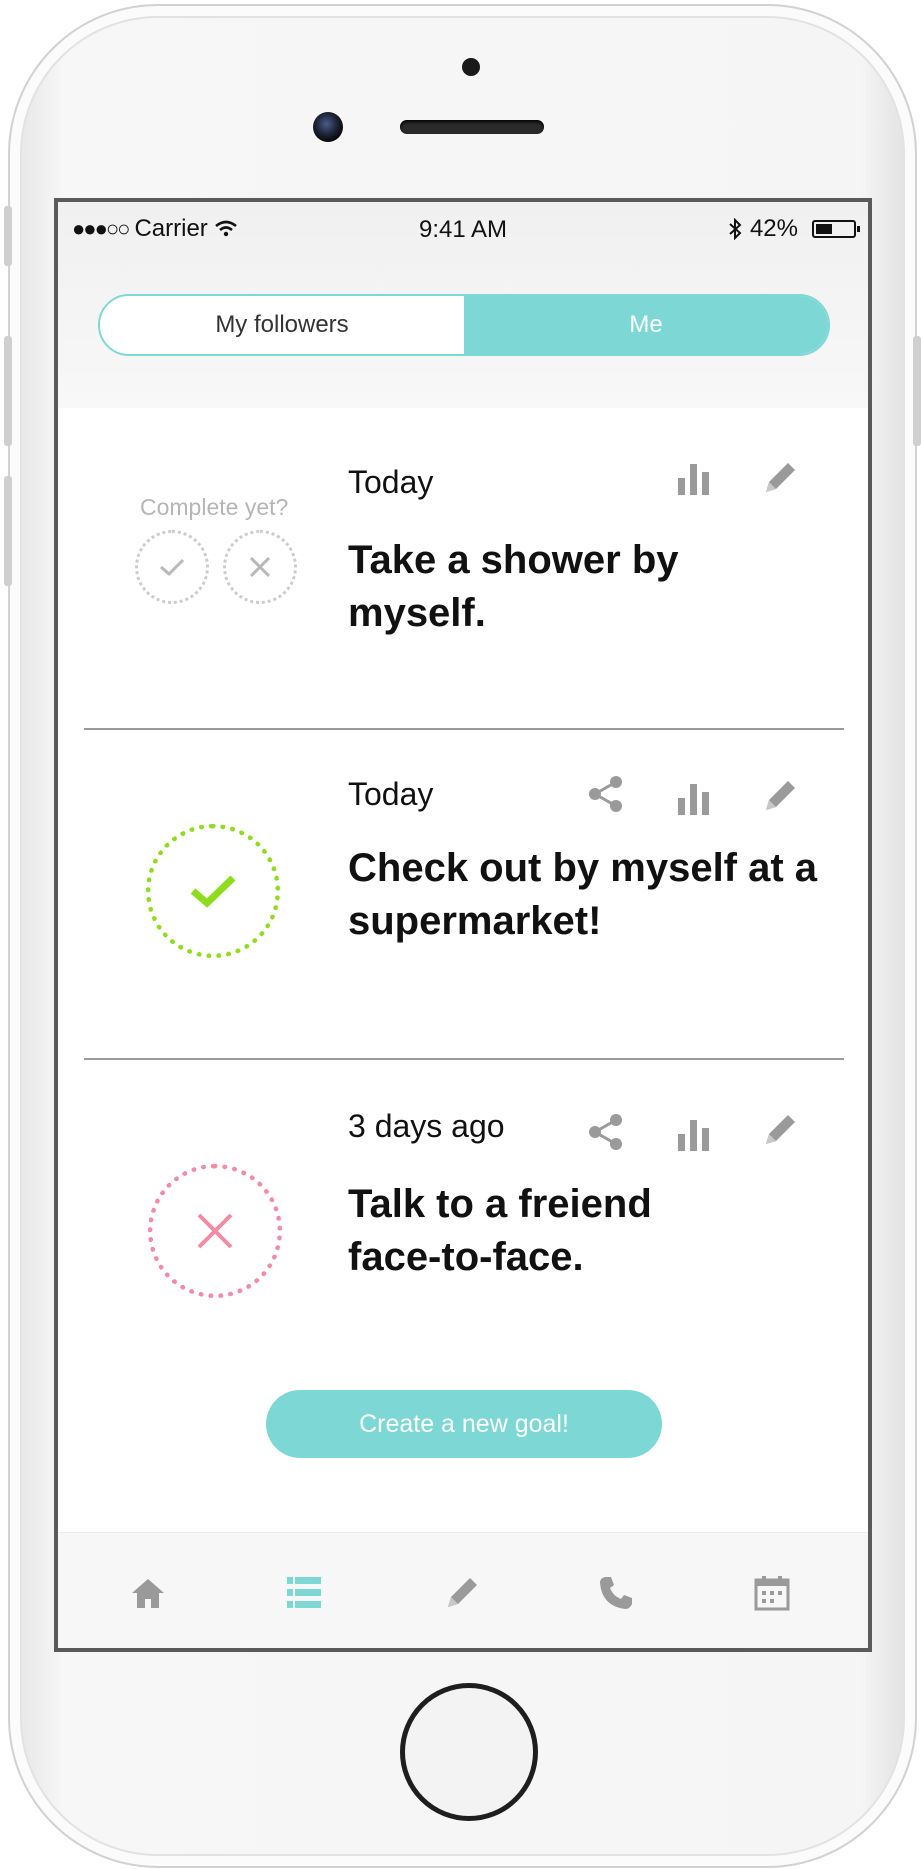 This screenshot has width=921, height=1869. What do you see at coordinates (472, 127) in the screenshot?
I see `earpiece-speaker` at bounding box center [472, 127].